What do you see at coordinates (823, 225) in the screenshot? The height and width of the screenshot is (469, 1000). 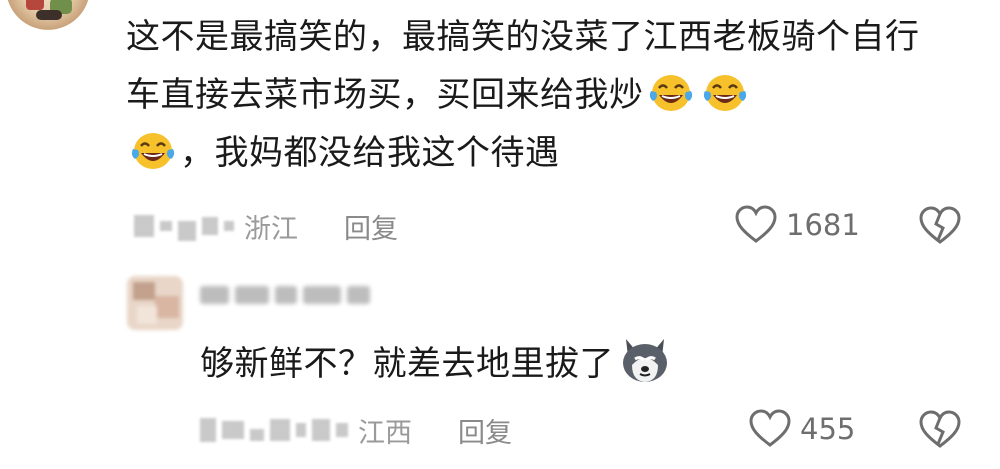 I see `like-count: 1681` at bounding box center [823, 225].